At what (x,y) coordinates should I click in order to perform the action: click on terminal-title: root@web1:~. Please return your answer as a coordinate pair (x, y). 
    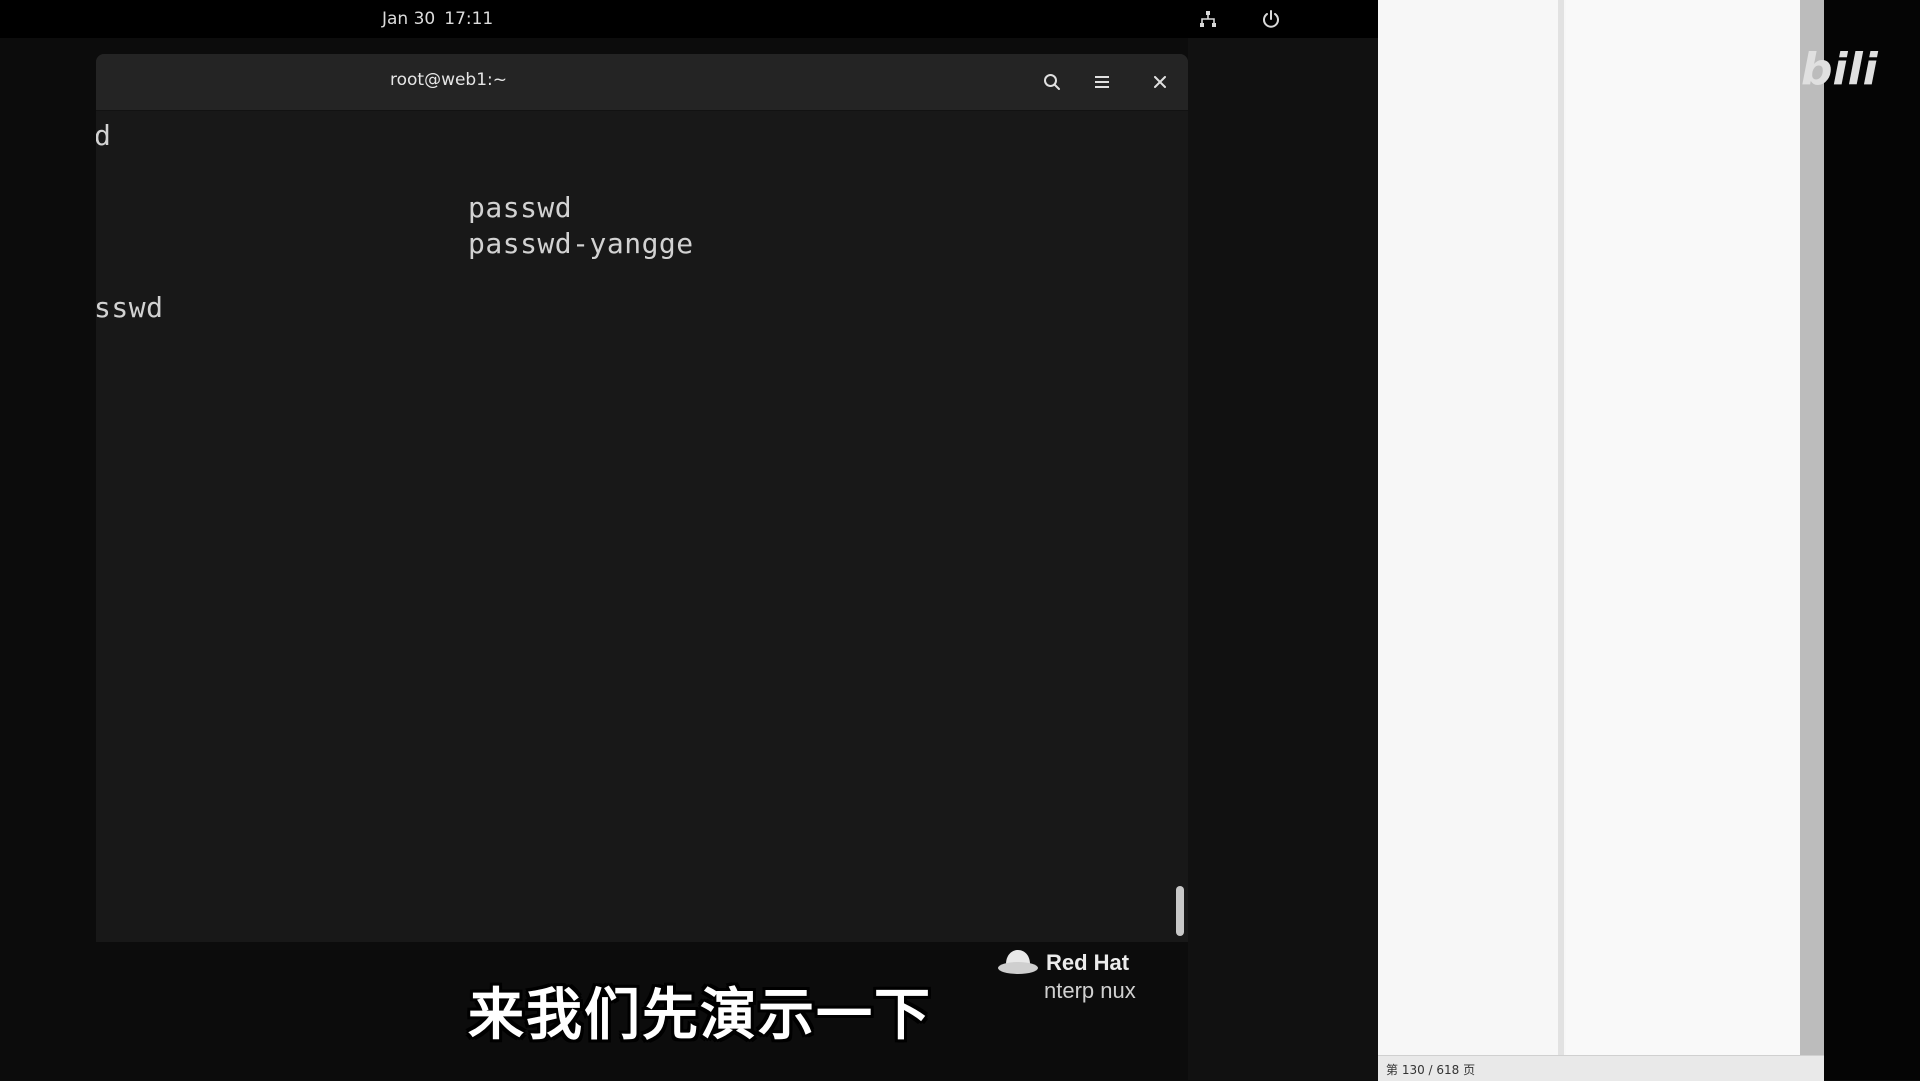
    Looking at the image, I should click on (448, 80).